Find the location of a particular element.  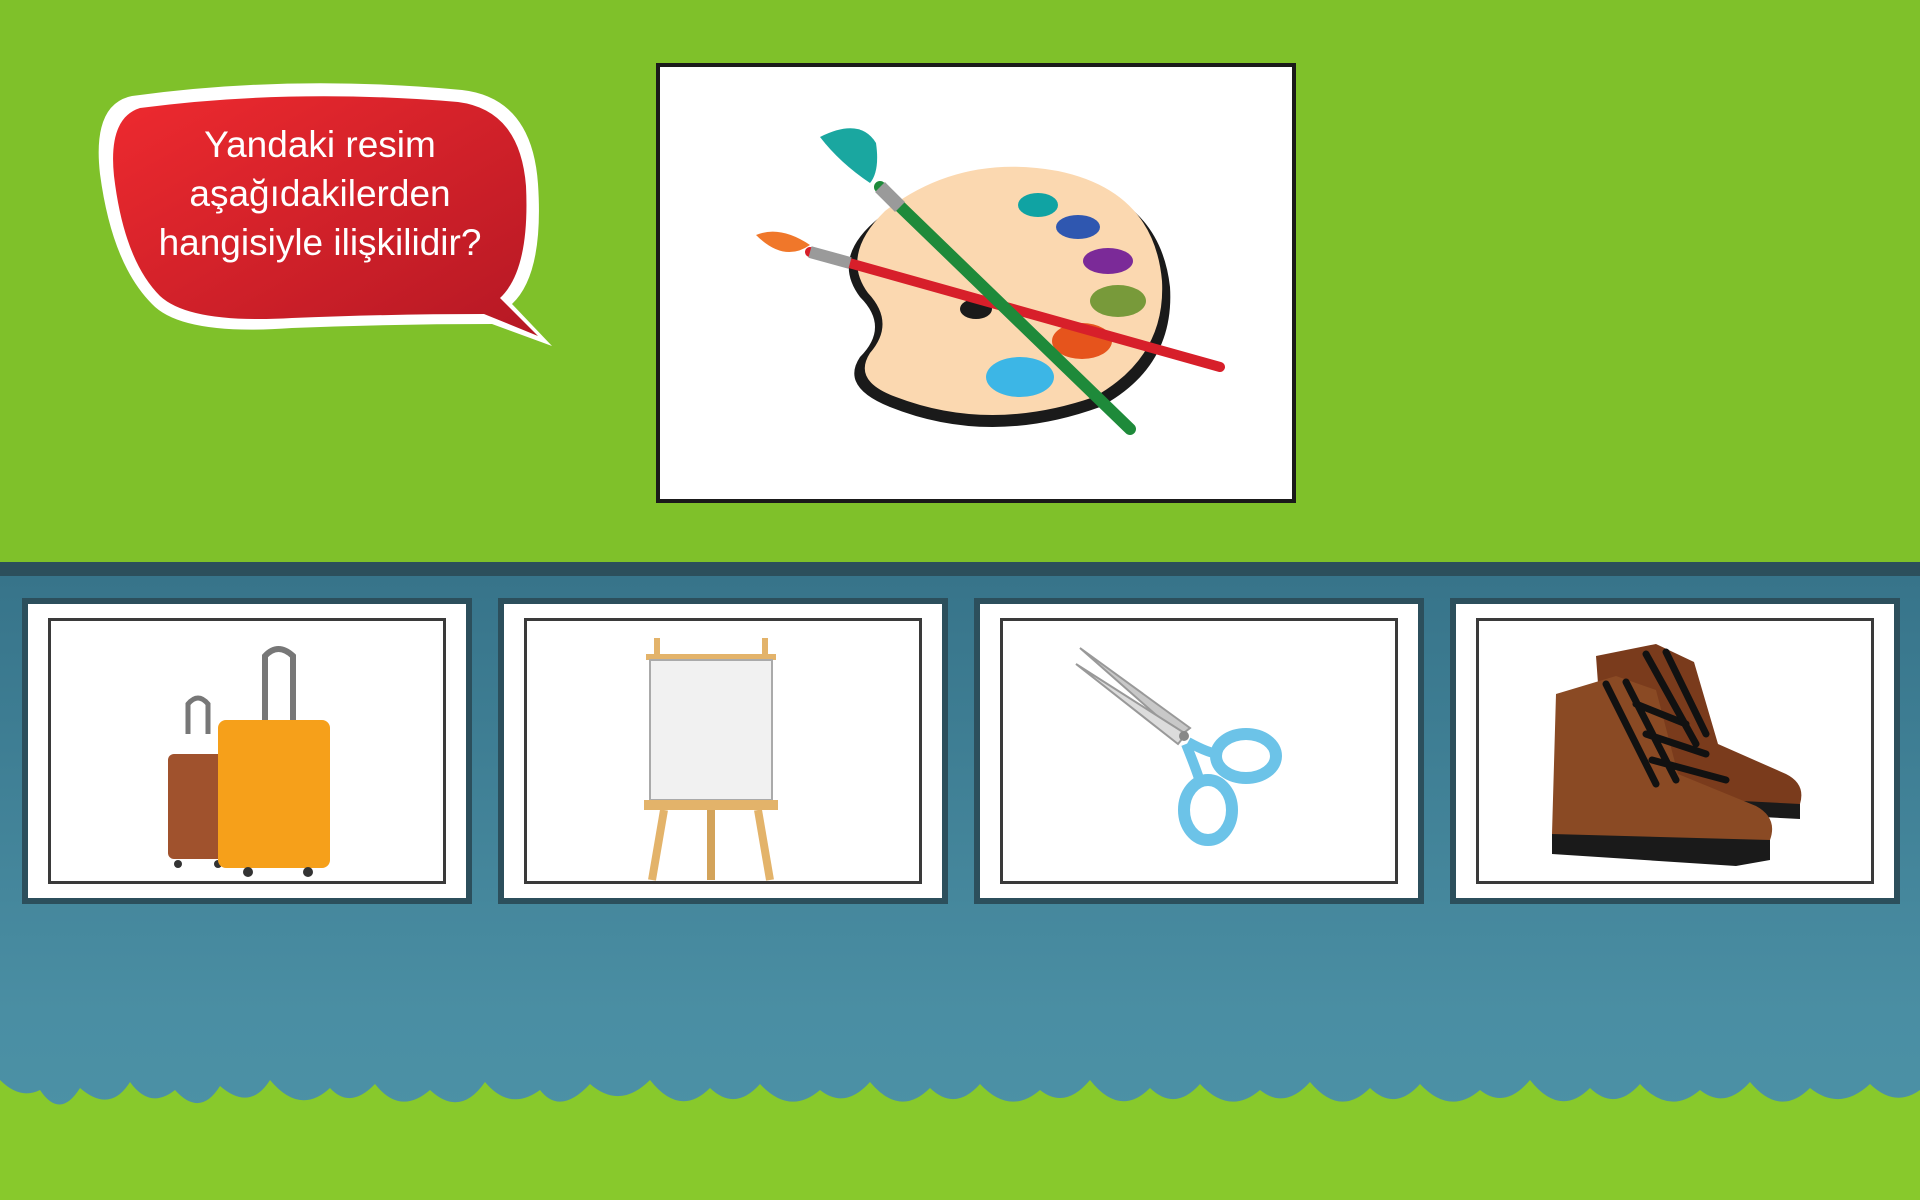

hiking-boots-icon is located at coordinates (1677, 755).